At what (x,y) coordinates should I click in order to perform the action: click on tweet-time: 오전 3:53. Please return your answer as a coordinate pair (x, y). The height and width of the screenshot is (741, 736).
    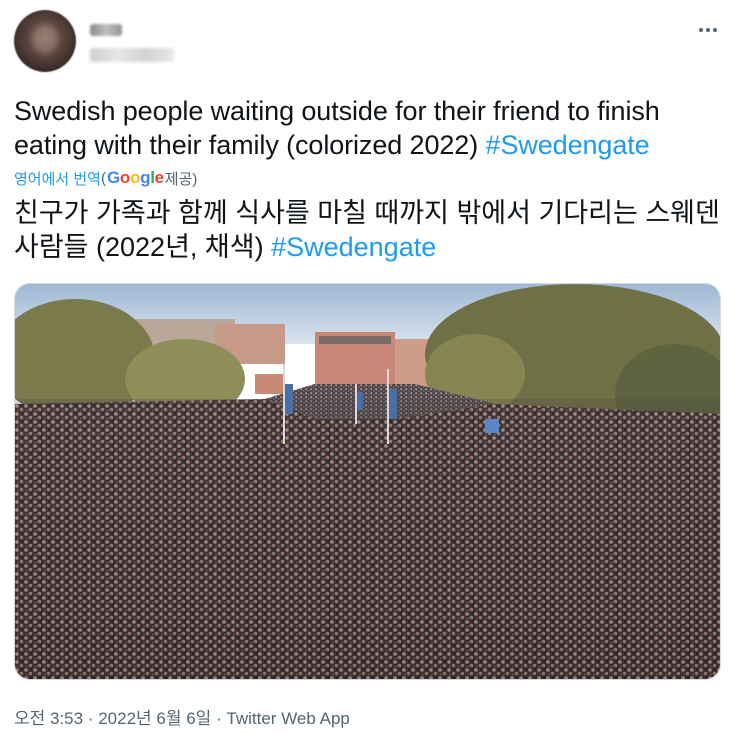
    Looking at the image, I should click on (48, 718).